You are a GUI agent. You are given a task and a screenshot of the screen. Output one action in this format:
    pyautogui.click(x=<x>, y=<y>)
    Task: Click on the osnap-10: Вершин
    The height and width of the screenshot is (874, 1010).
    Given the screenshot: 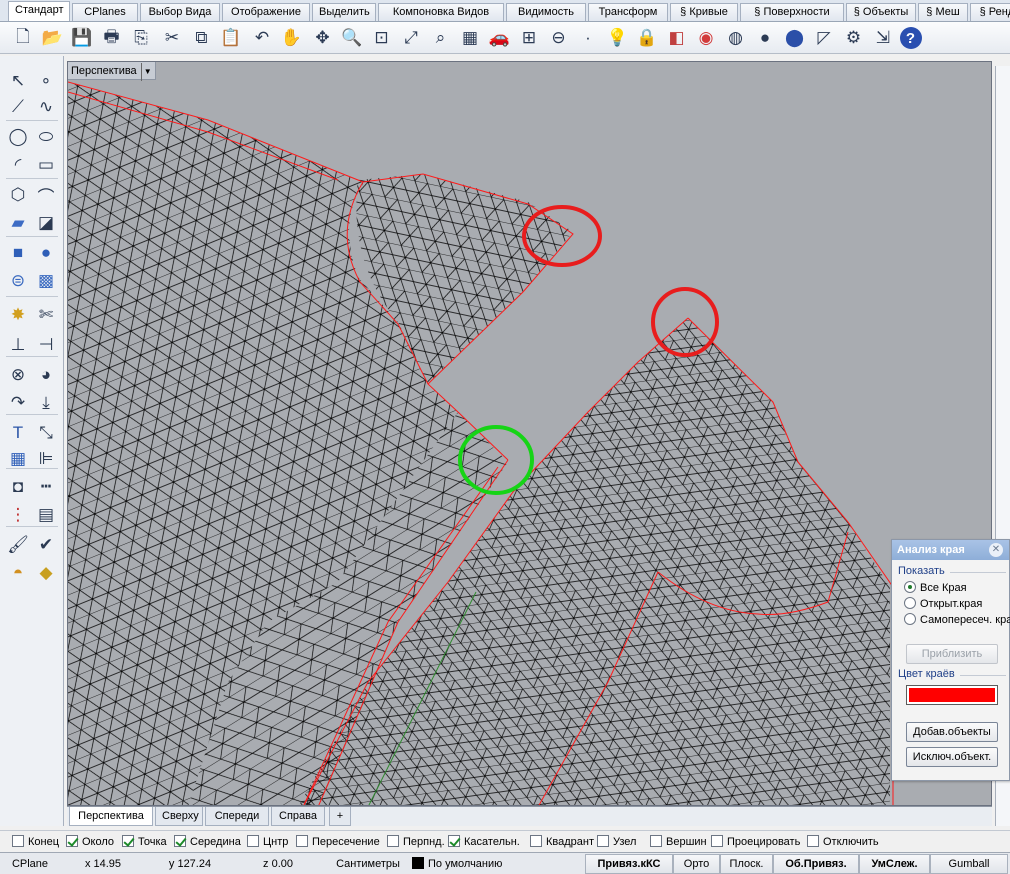 What is the action you would take?
    pyautogui.click(x=678, y=842)
    